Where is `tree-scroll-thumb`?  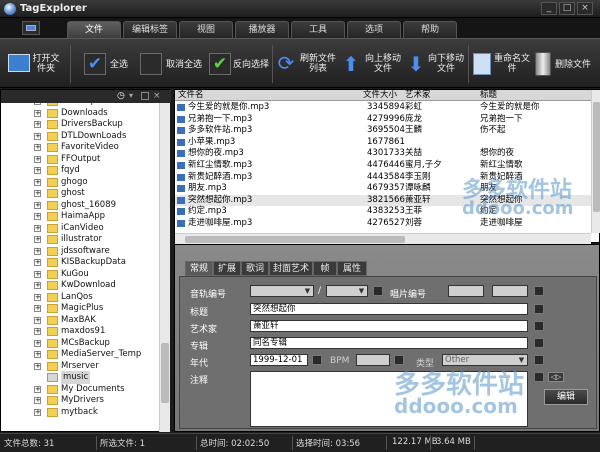
tree-scroll-thumb is located at coordinates (165, 373).